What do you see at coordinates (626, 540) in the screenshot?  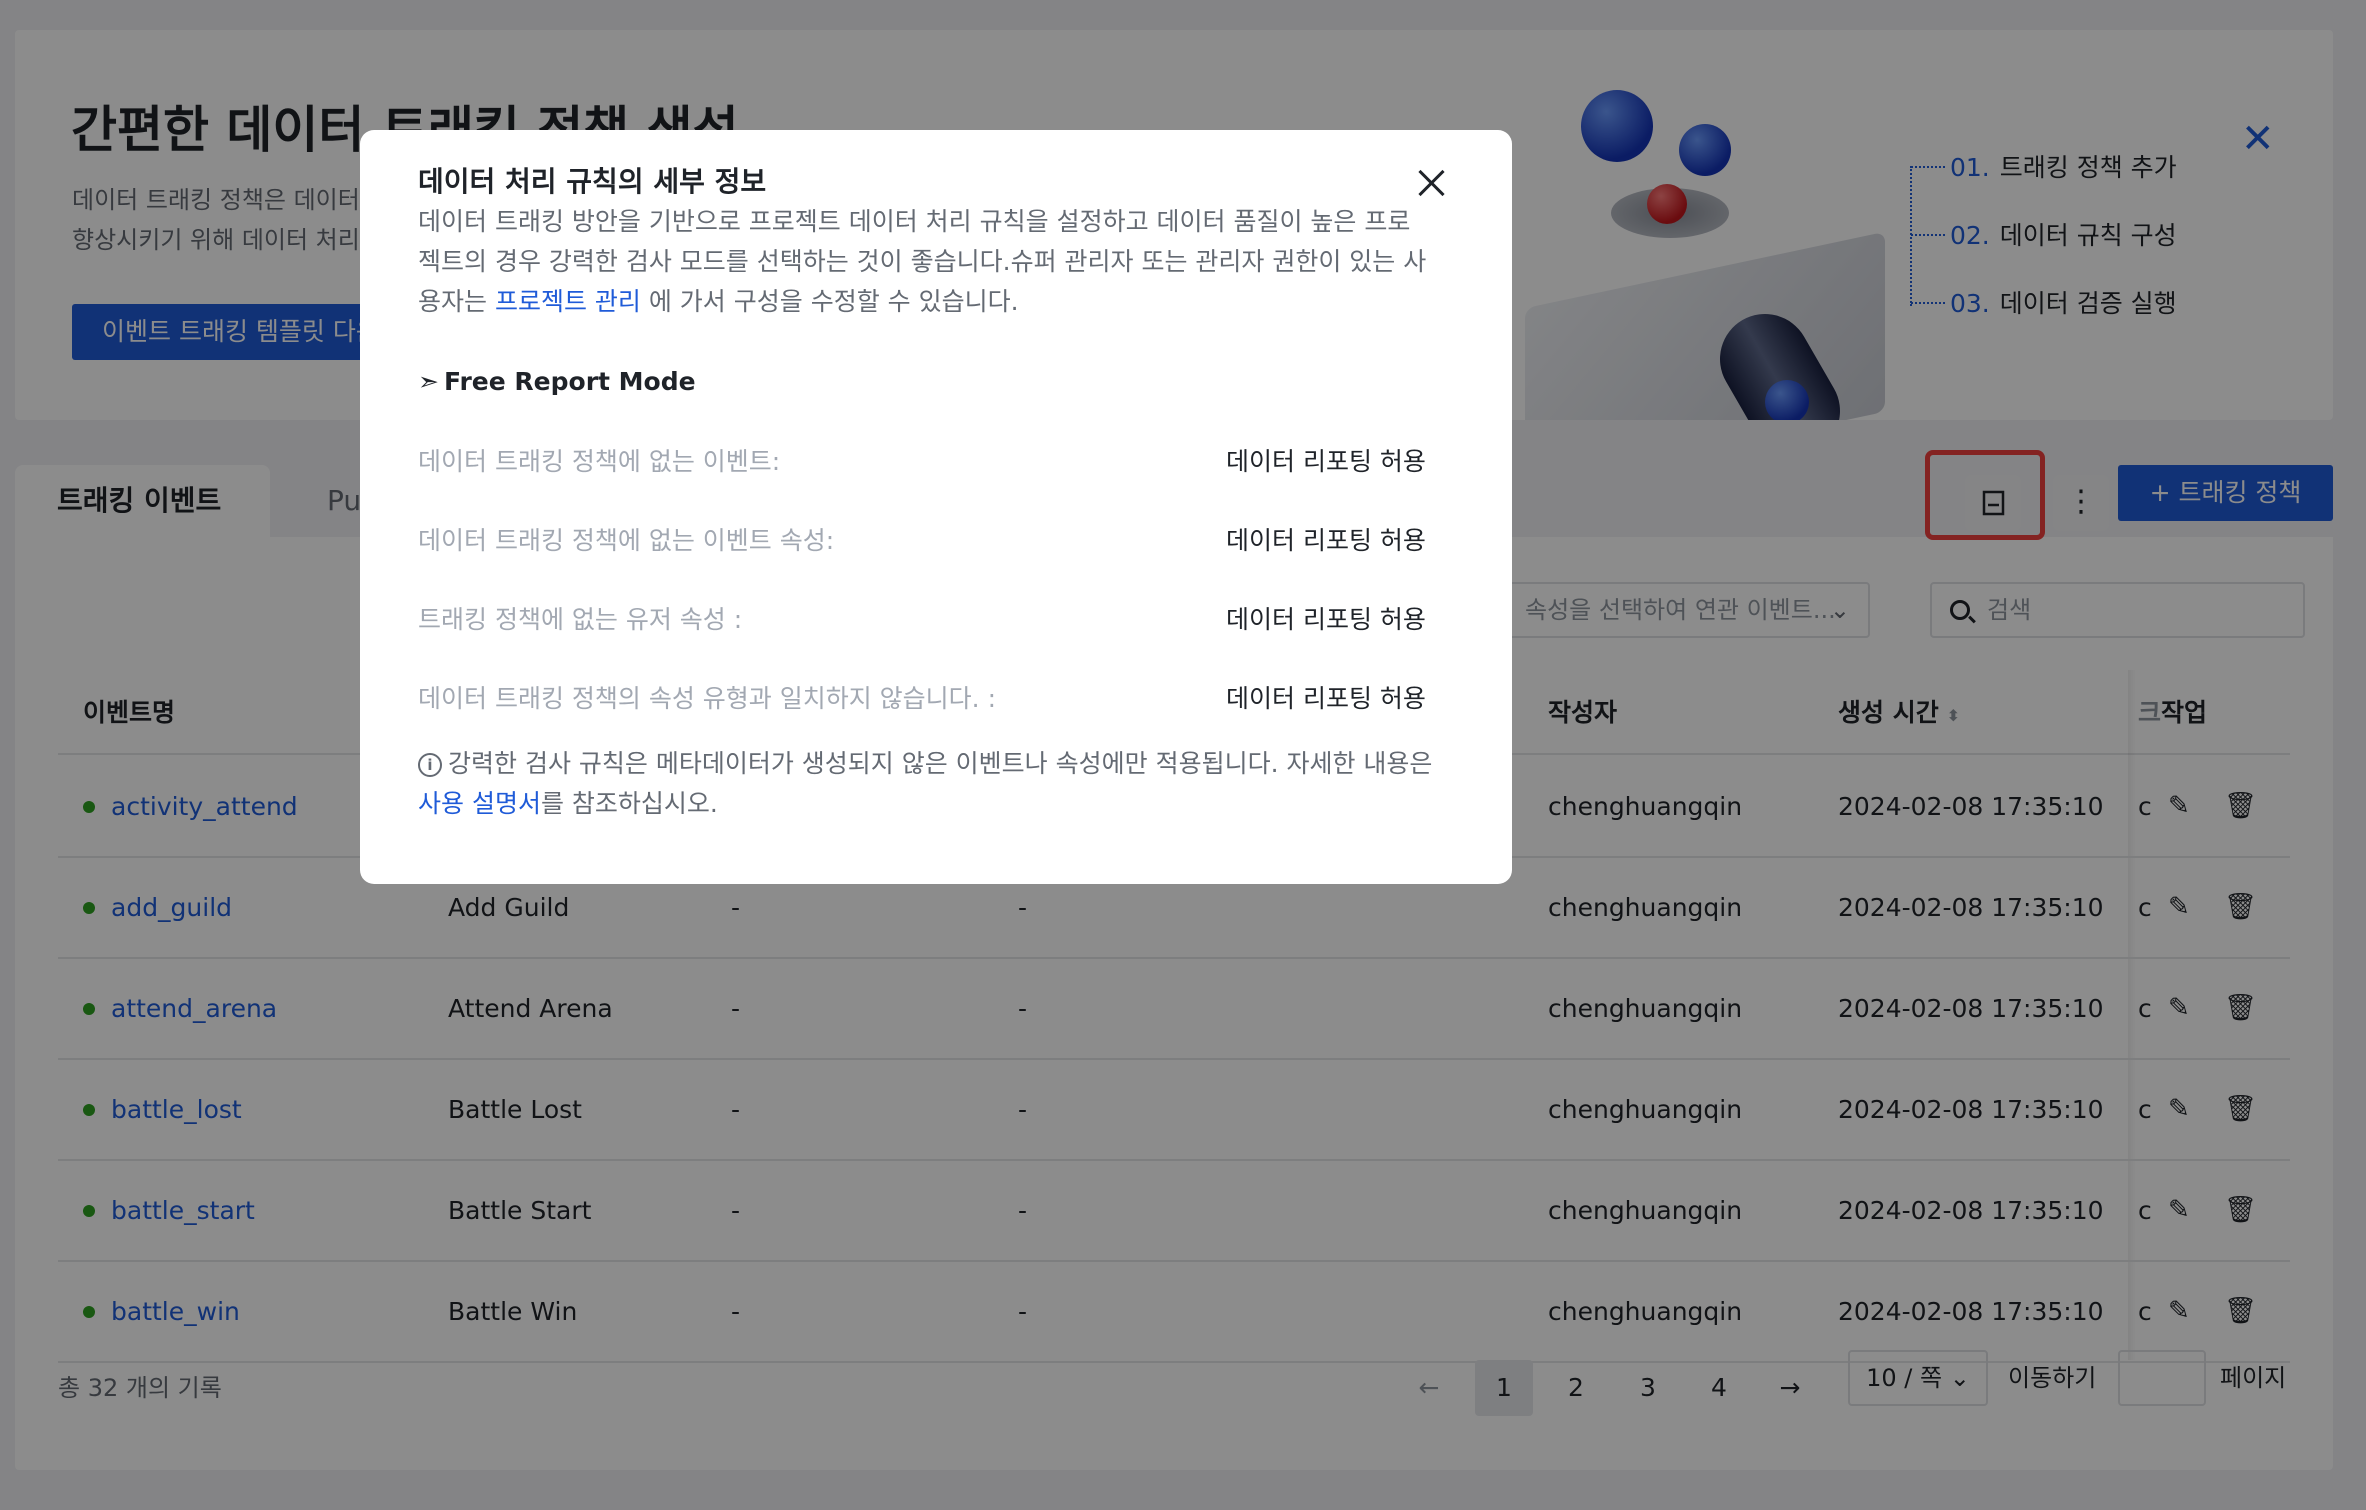 I see `rule-label: 데이터 트래킹 정책에 없는 이벤트 속성:` at bounding box center [626, 540].